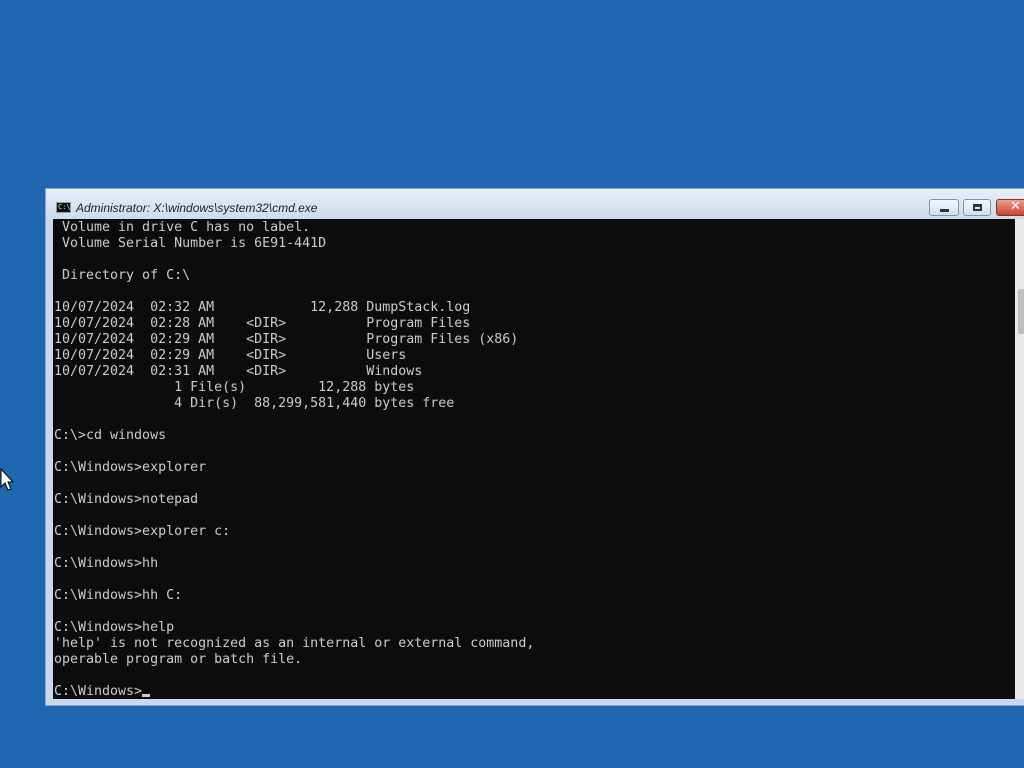  I want to click on console-line: C:\Windows>explorer, so click(130, 467).